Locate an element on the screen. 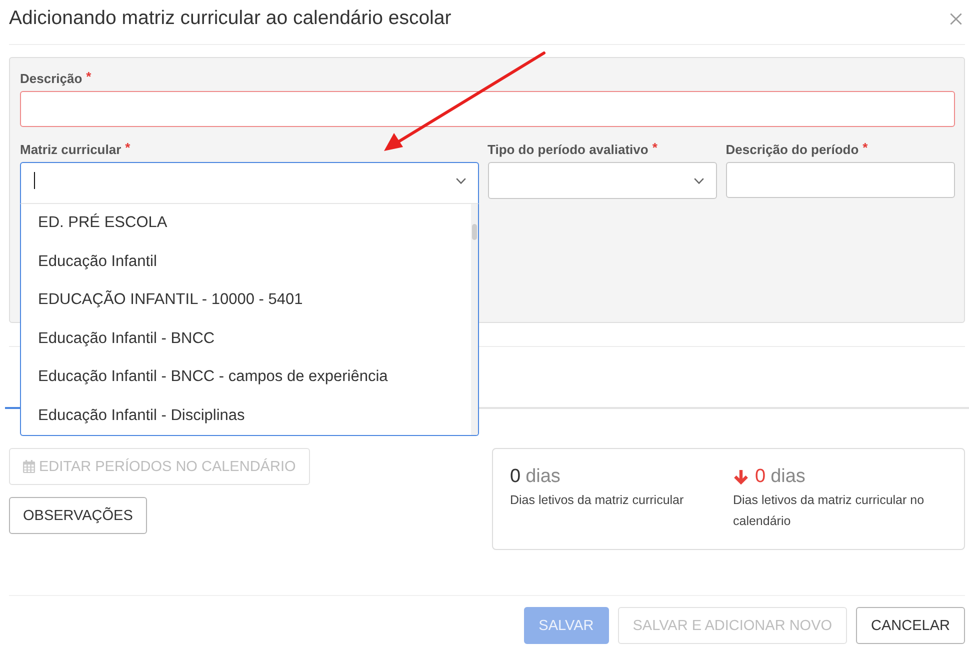  dropdown-option: ED. PRÉ ESCOLA is located at coordinates (245, 223).